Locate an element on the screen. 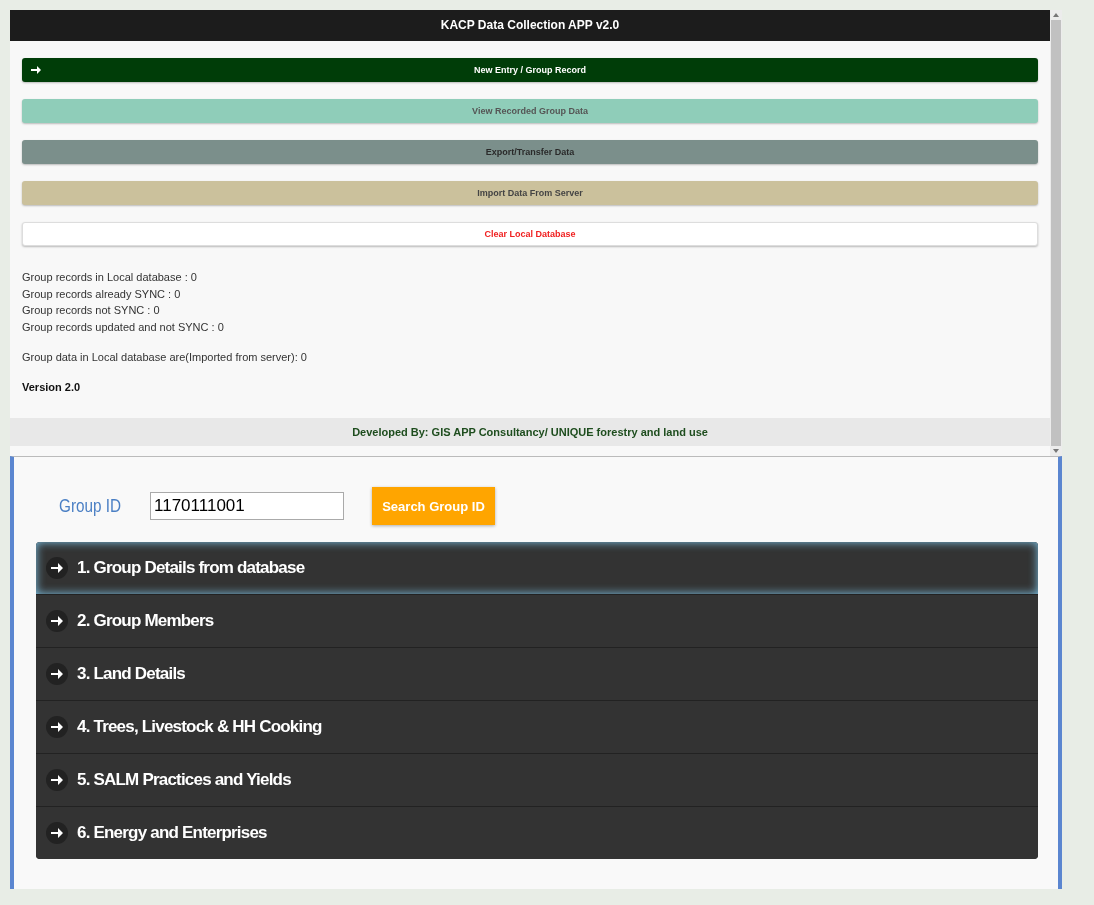 The width and height of the screenshot is (1094, 905). section-title: 4. Trees, Livestock & HH Cooking is located at coordinates (199, 727).